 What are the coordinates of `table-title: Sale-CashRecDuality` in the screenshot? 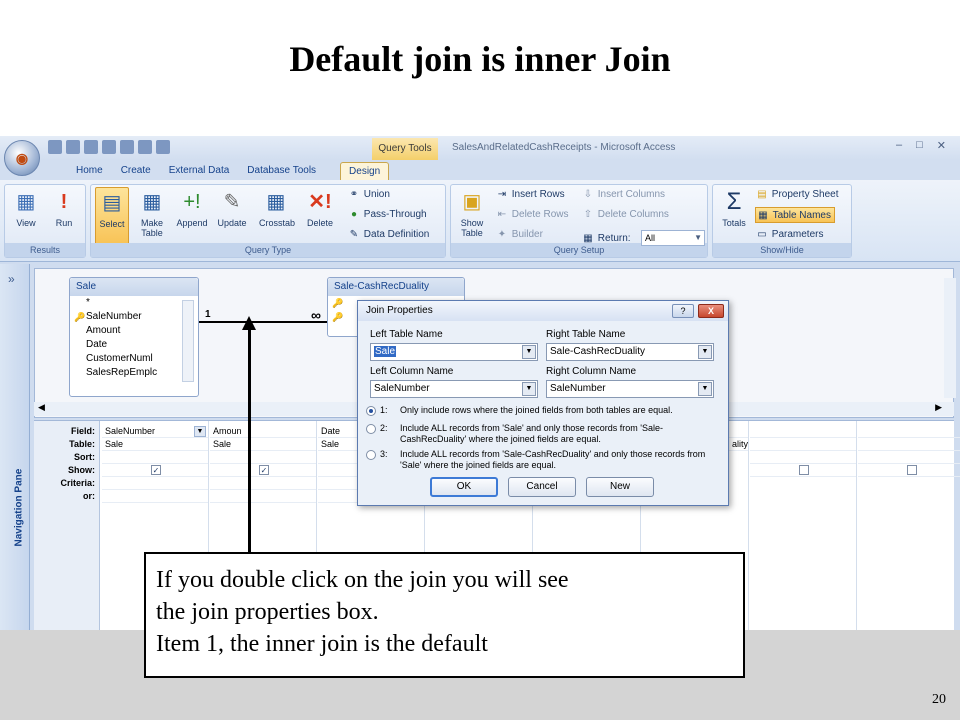 It's located at (396, 287).